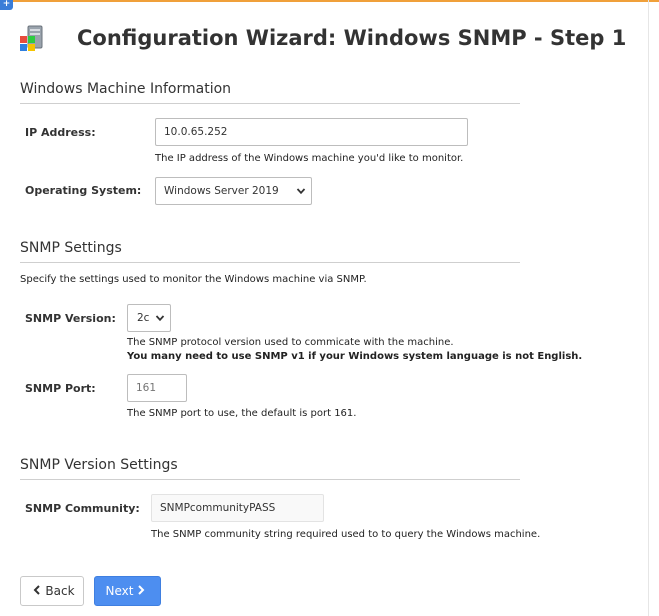 The height and width of the screenshot is (616, 659). Describe the element at coordinates (37, 591) in the screenshot. I see `chevron-left-icon` at that location.